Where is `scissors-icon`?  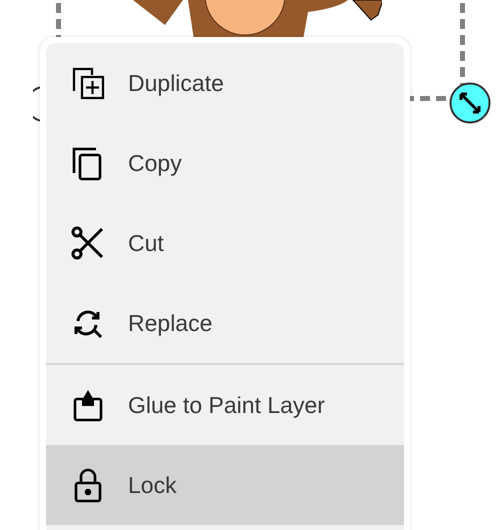 scissors-icon is located at coordinates (88, 243).